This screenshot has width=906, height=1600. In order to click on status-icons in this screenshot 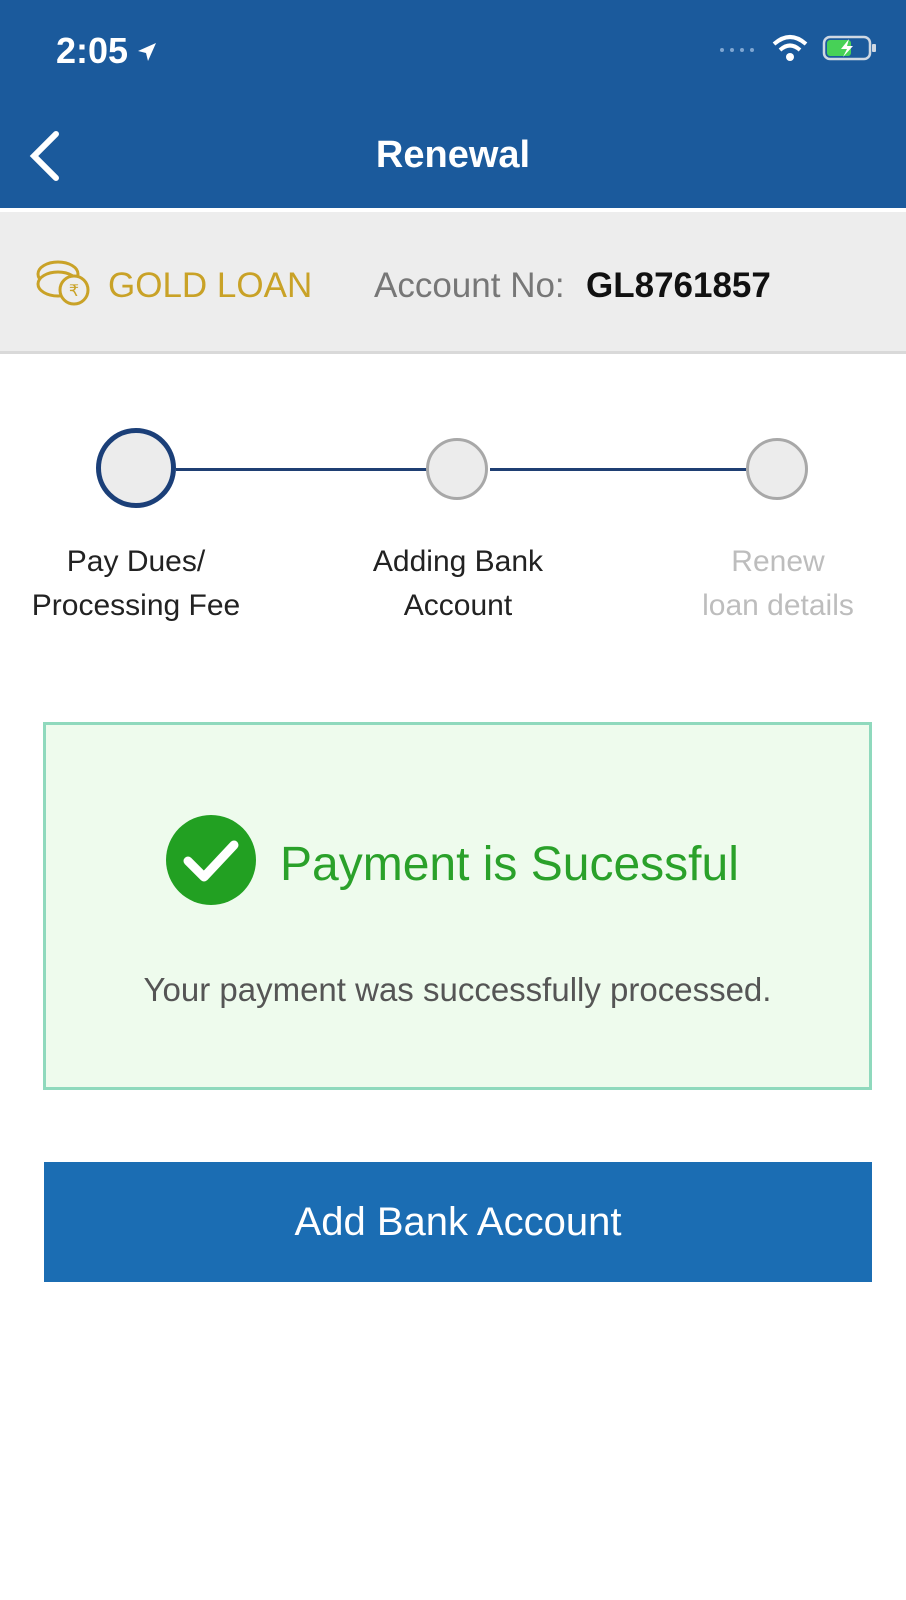, I will do `click(798, 50)`.